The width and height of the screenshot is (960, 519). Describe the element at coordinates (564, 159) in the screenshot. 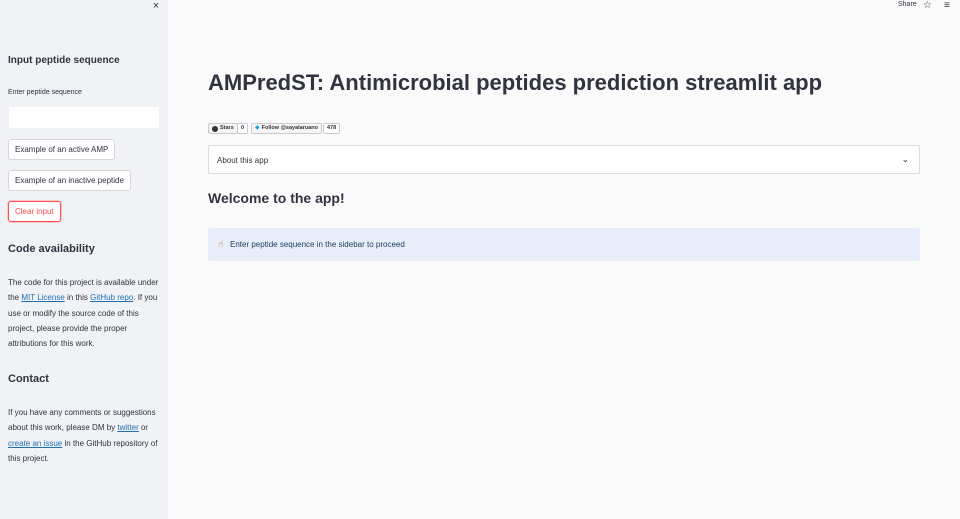

I see `about-expander: About this app ⌄` at that location.